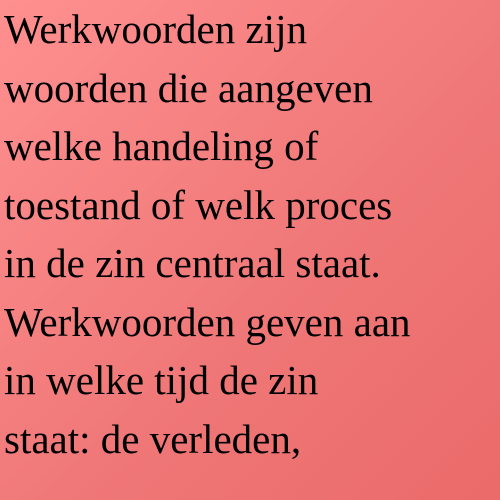 This screenshot has height=500, width=500. Describe the element at coordinates (207, 321) in the screenshot. I see `text-line-6: Werkwoorden geven aan` at that location.